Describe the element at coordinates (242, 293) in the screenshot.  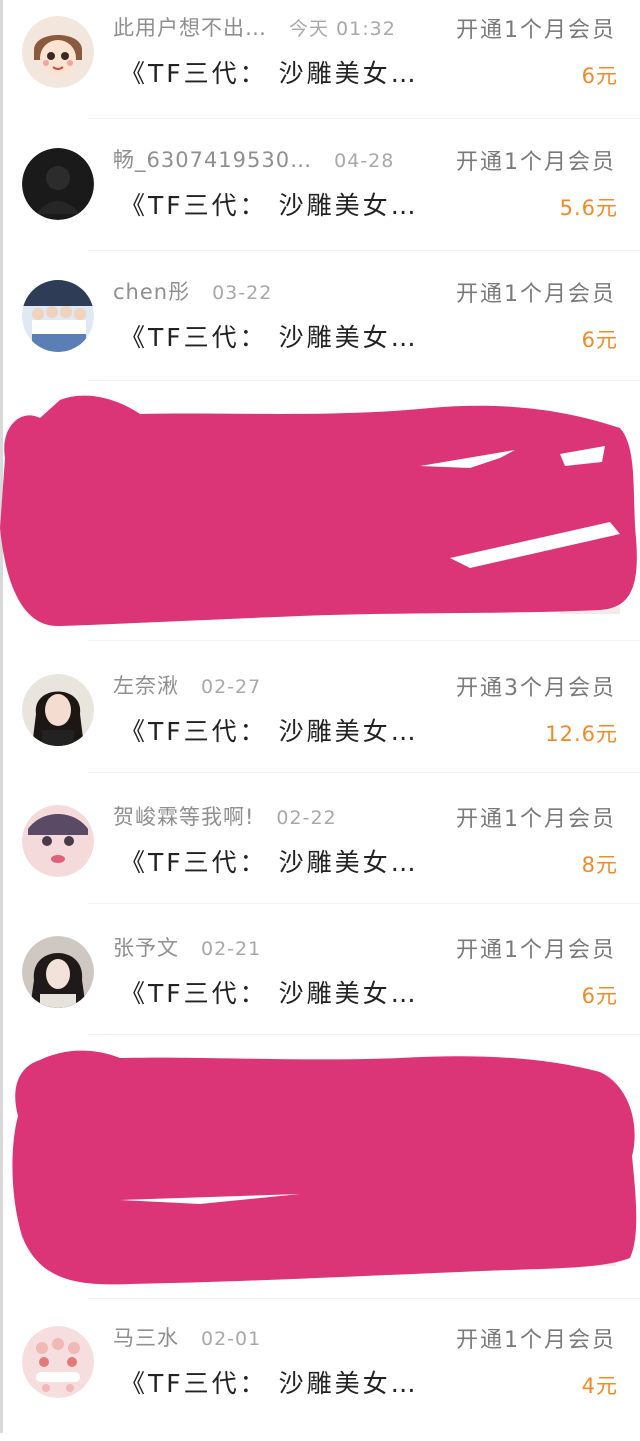
I see `timestamp: 03-22` at that location.